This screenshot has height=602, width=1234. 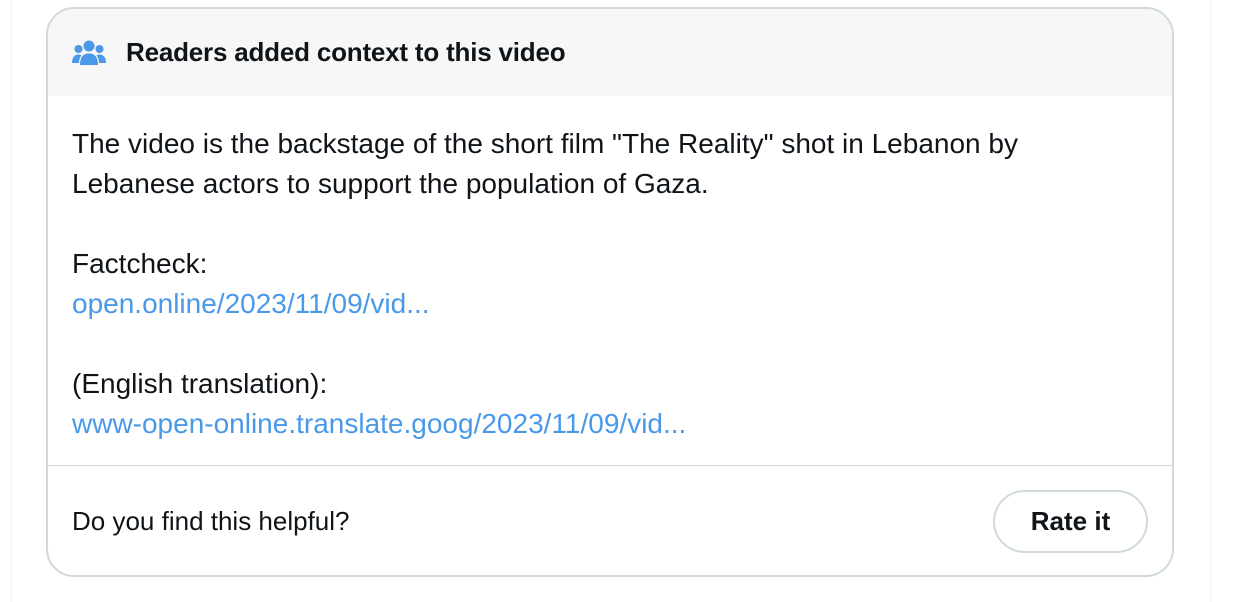 I want to click on rate-it-button: Rate it, so click(x=1070, y=521).